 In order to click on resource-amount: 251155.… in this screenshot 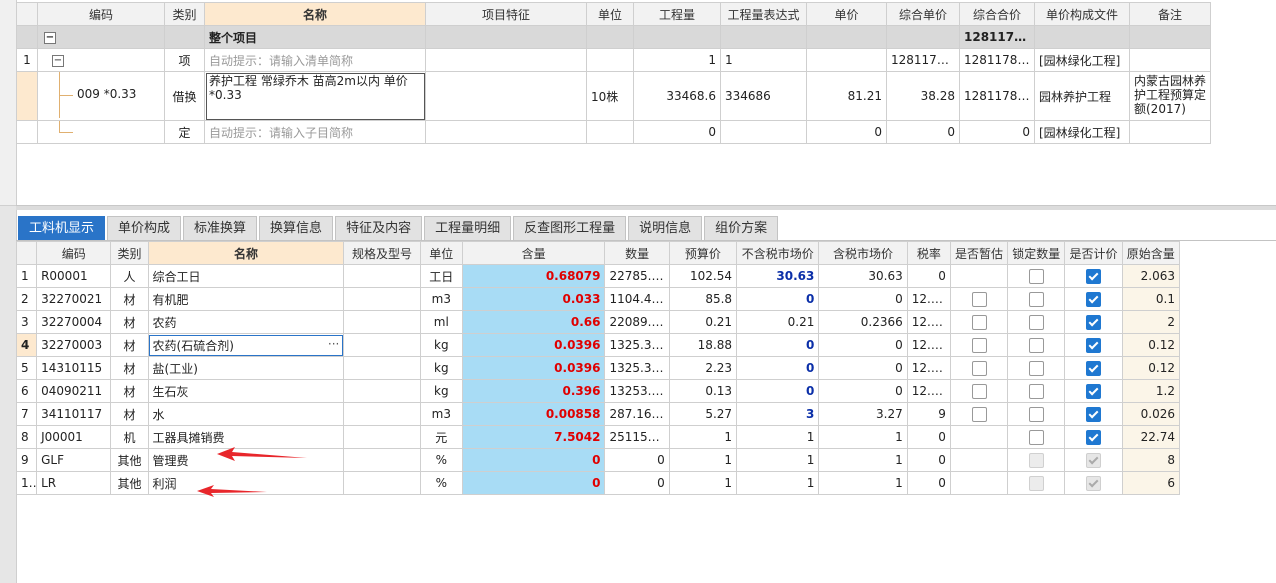, I will do `click(637, 437)`.